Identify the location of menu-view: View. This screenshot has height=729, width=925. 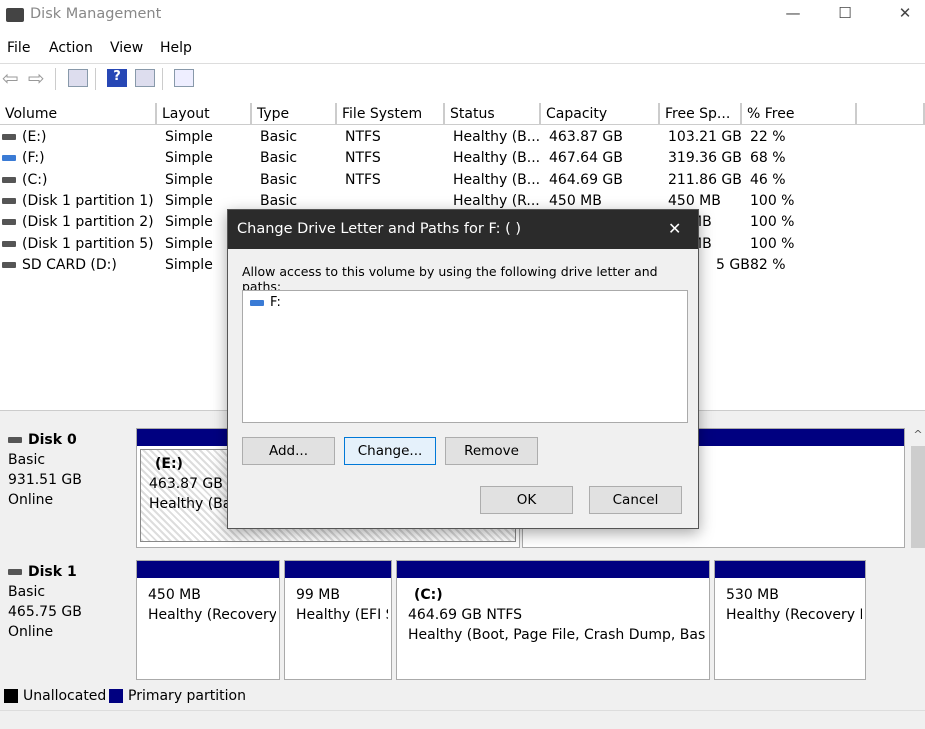
(126, 48).